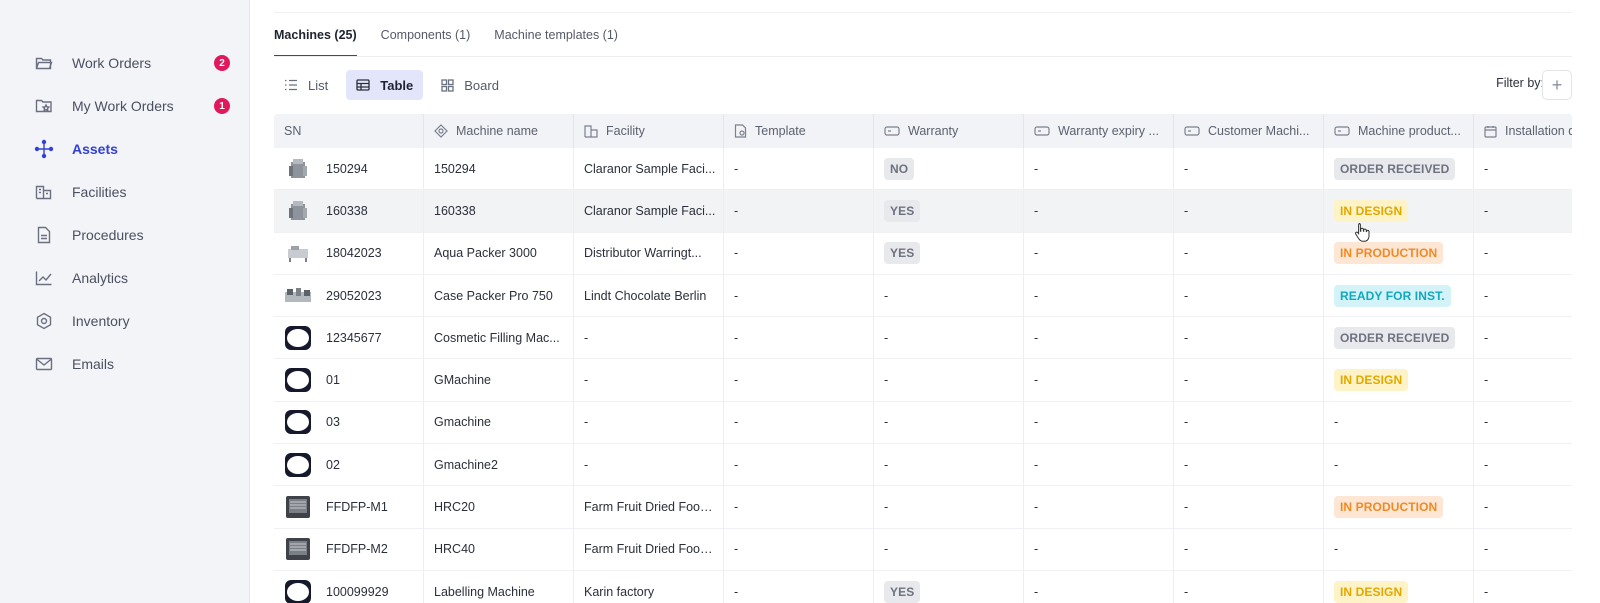  What do you see at coordinates (649, 131) in the screenshot?
I see `column-header-facility: Facility` at bounding box center [649, 131].